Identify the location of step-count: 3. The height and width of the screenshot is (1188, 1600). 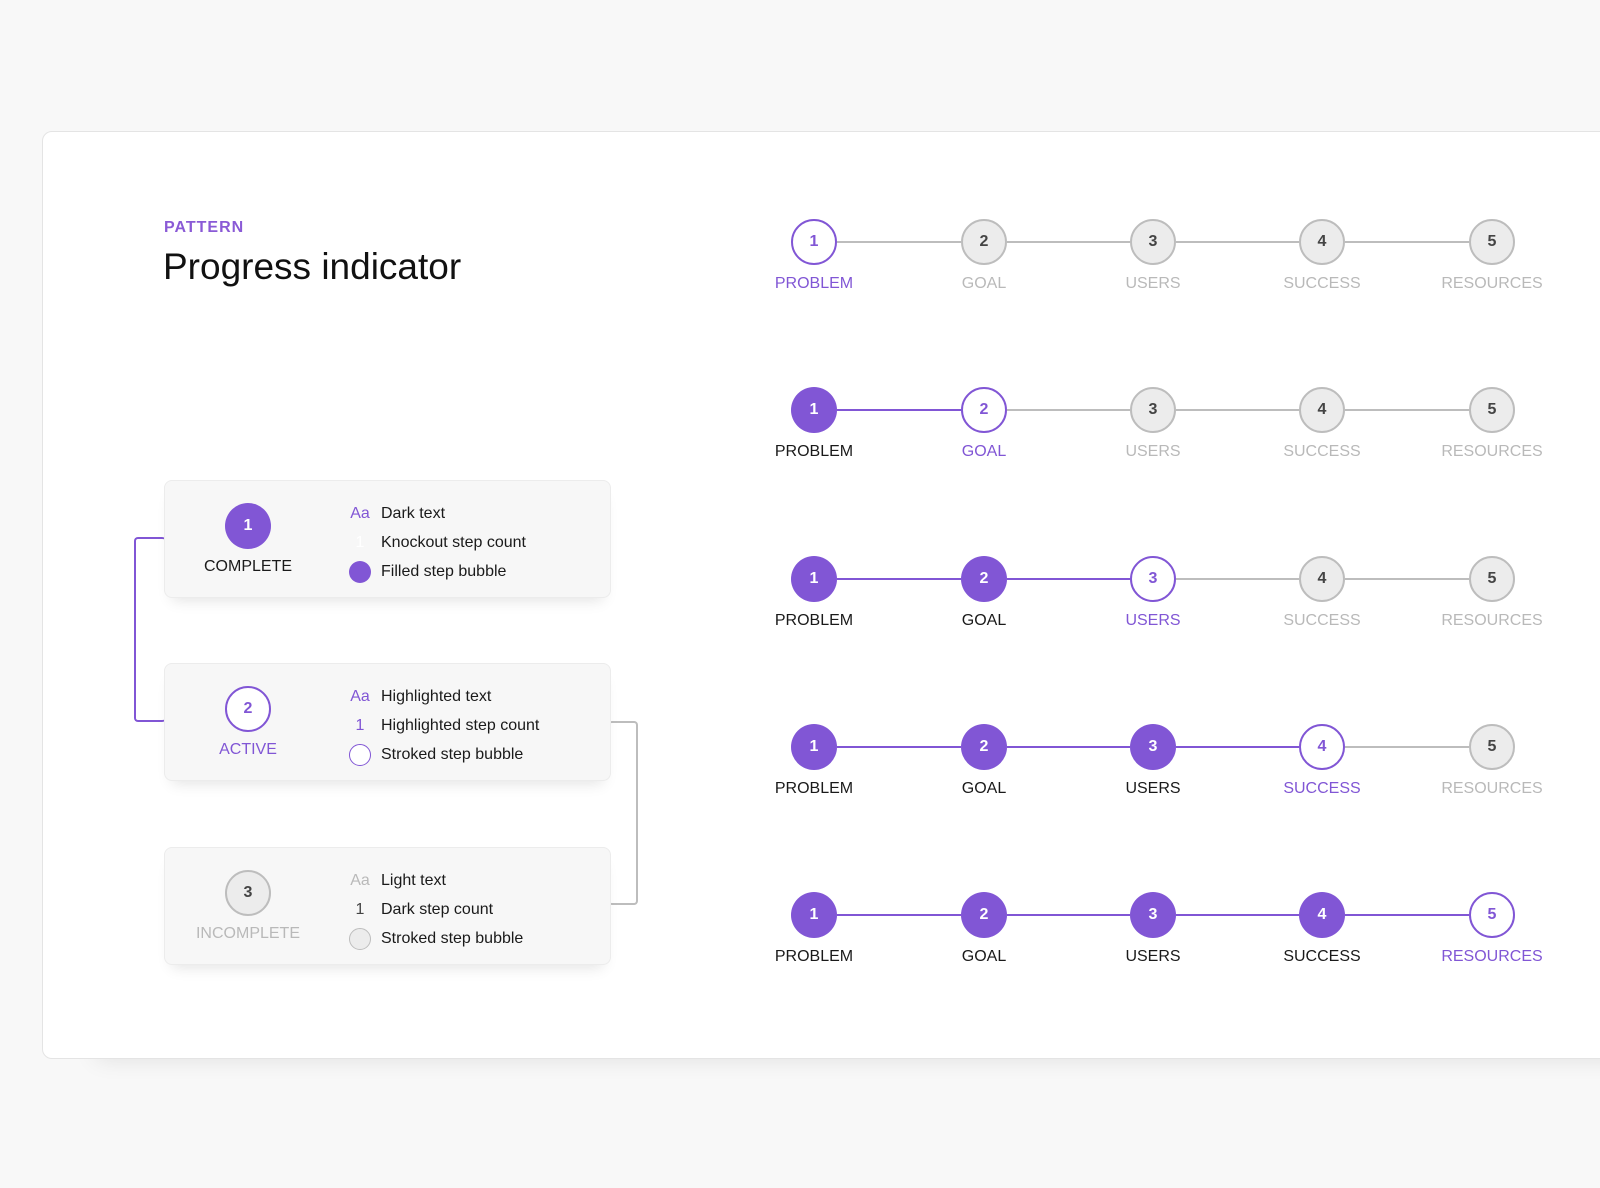
(248, 892).